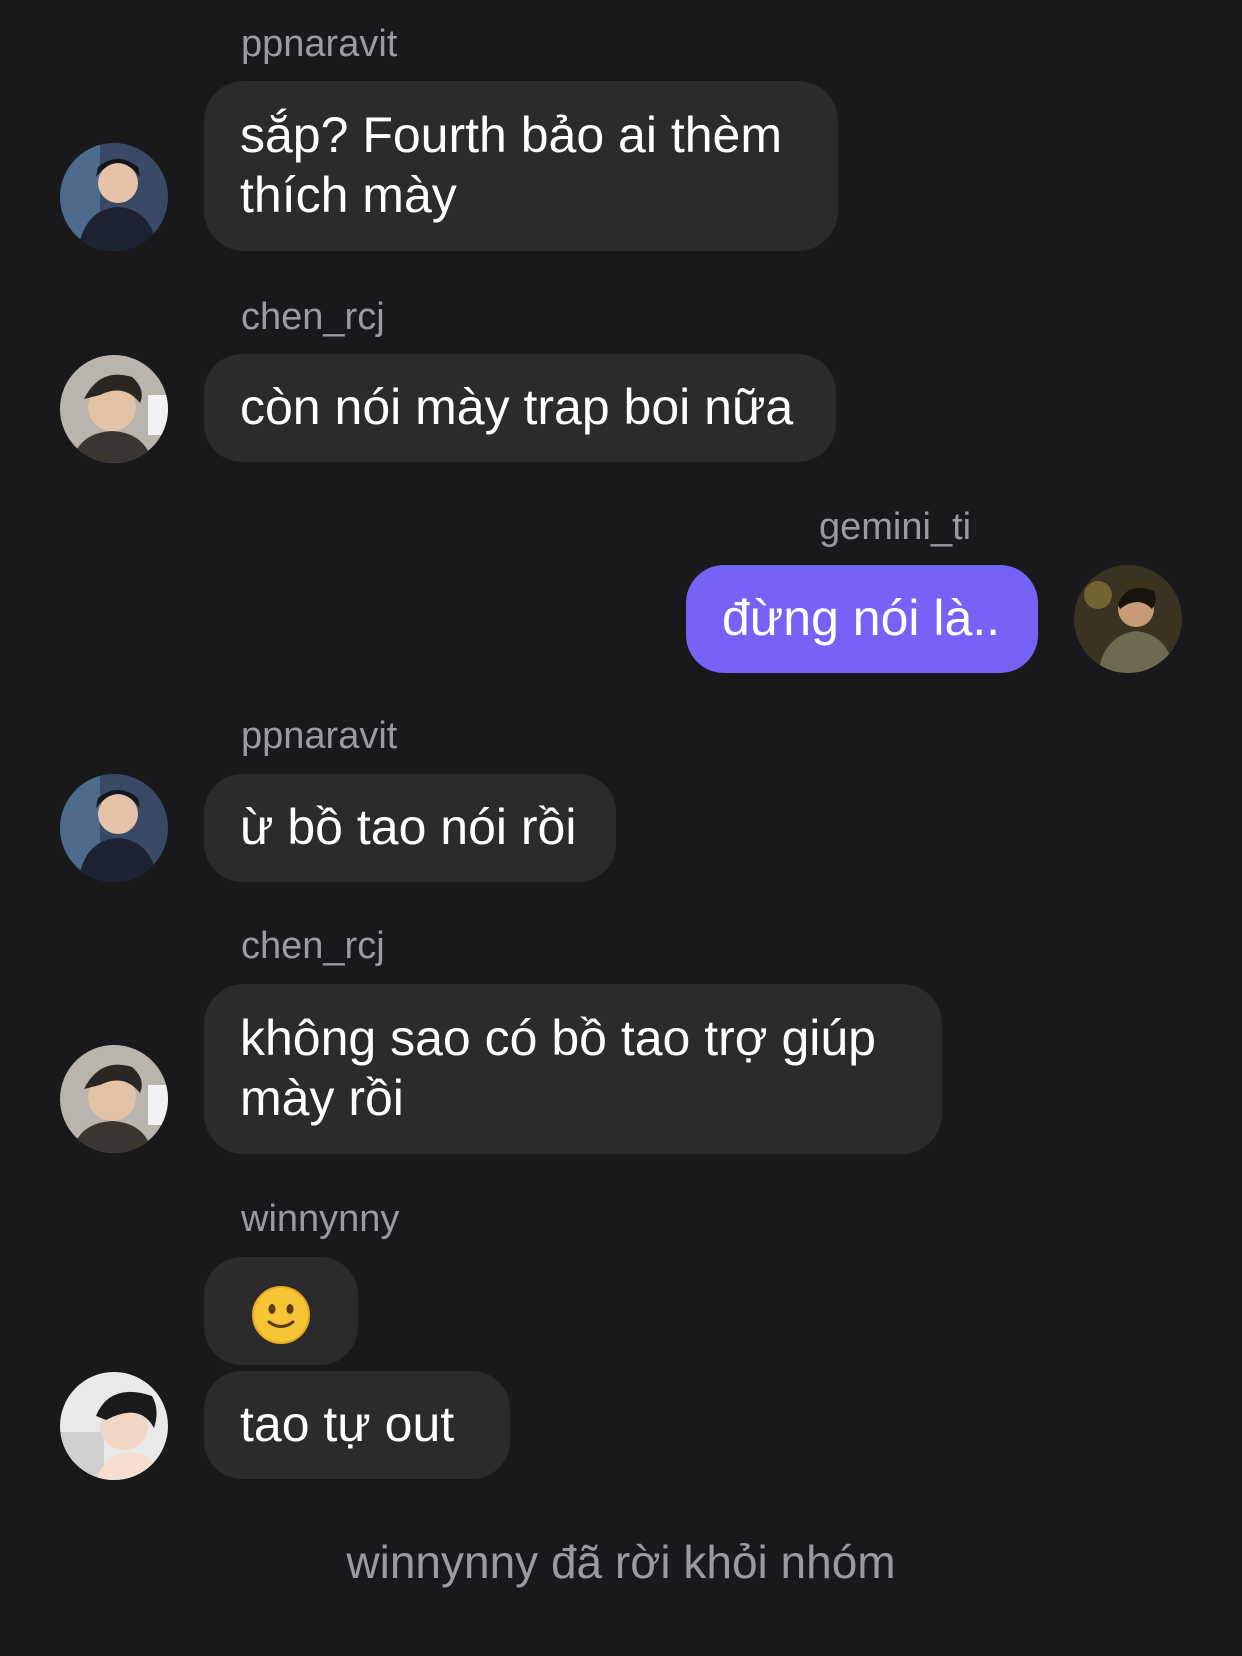  What do you see at coordinates (520, 408) in the screenshot?
I see `message-bubble: còn nói mày trap boi nữa` at bounding box center [520, 408].